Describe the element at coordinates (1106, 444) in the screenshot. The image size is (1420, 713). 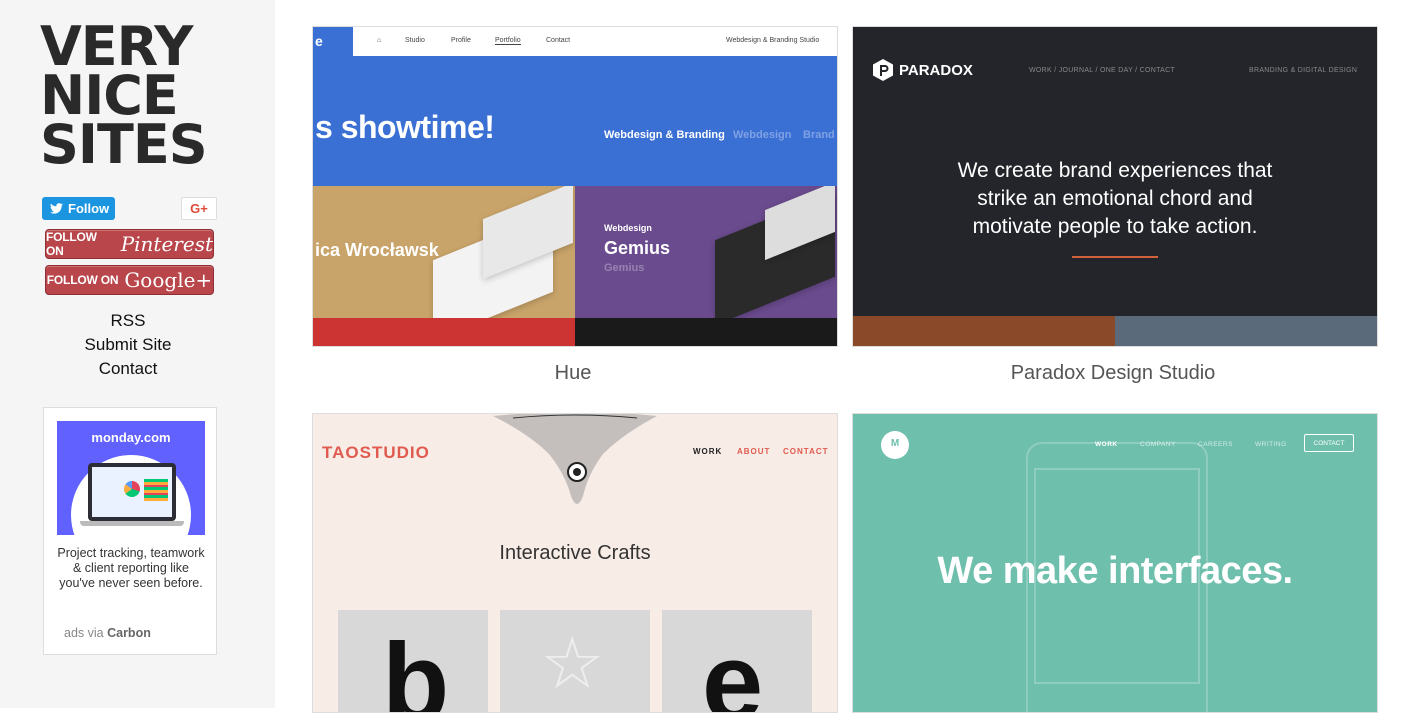
I see `mint-nav-item: WORK` at that location.